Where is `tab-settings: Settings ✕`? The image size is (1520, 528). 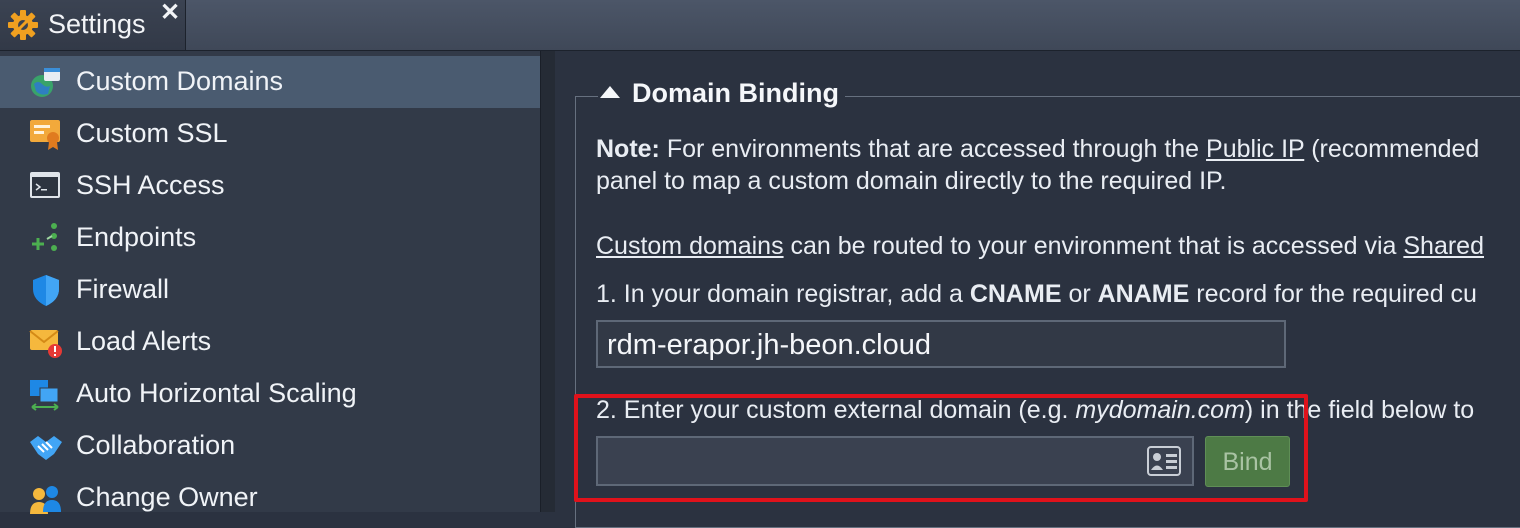
tab-settings: Settings ✕ is located at coordinates (93, 25).